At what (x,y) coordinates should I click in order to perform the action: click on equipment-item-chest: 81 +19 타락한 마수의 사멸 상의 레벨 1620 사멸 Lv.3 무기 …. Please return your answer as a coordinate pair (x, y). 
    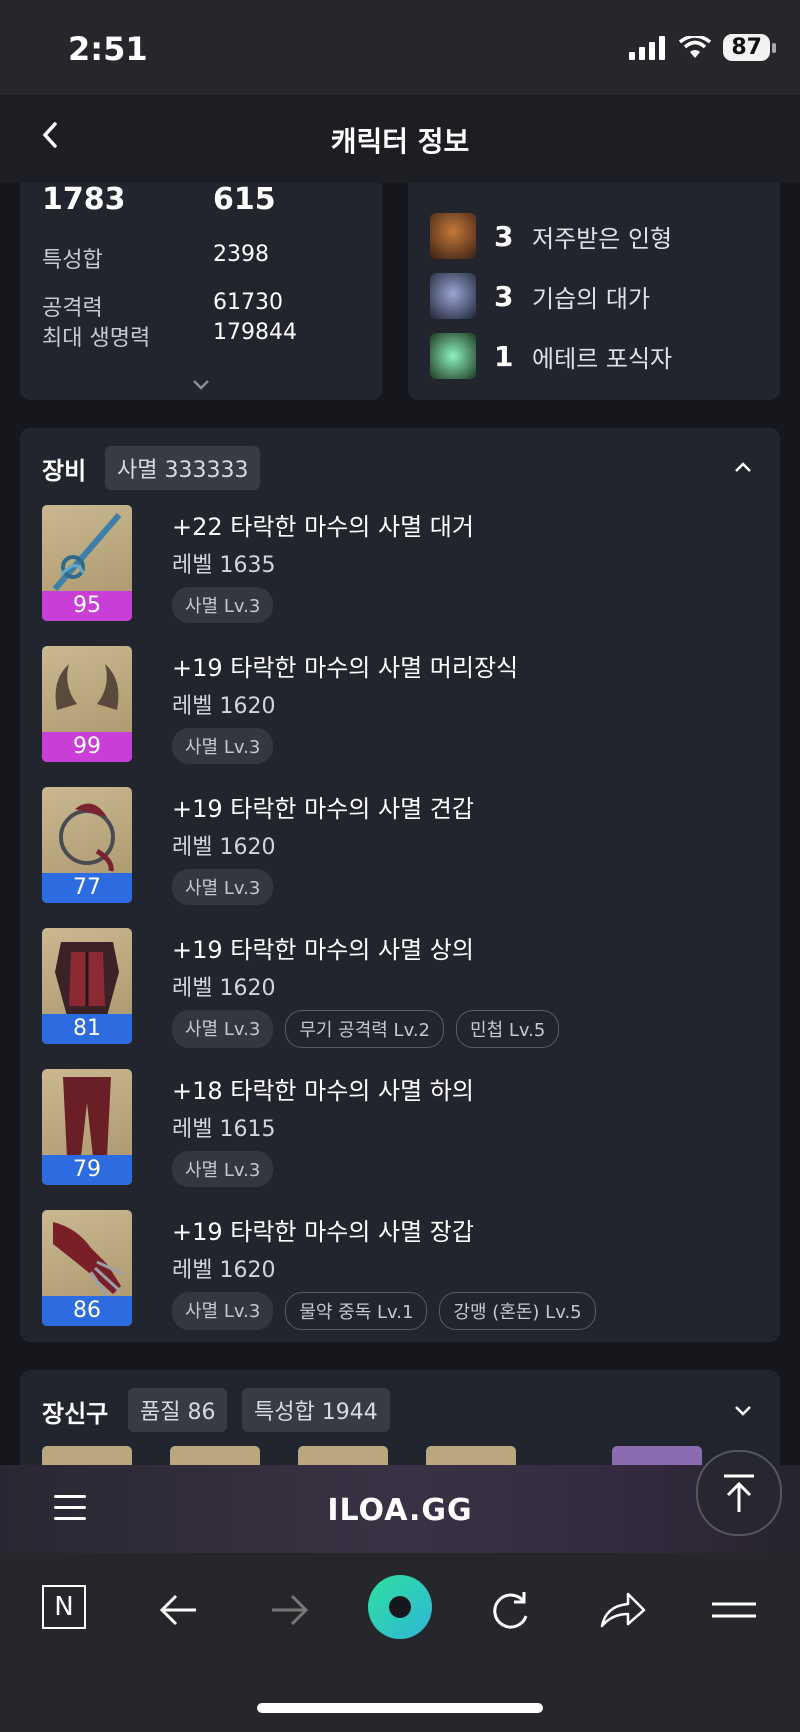
    Looking at the image, I should click on (402, 988).